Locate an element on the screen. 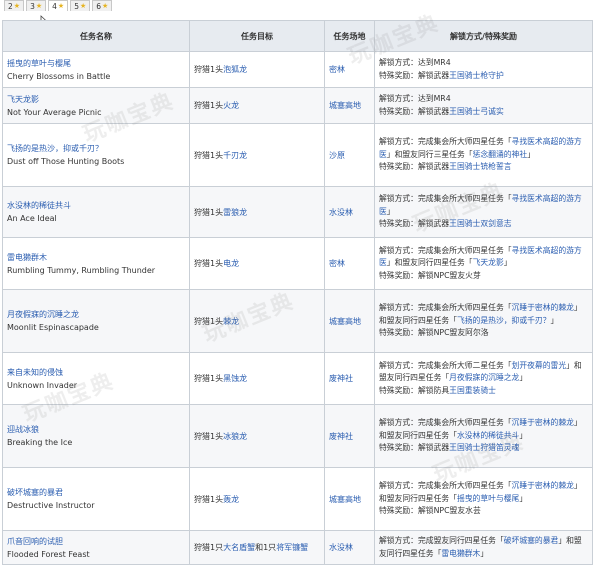  reward-line: 特殊奖励：解锁NPC盟友火芽 is located at coordinates (483, 276).